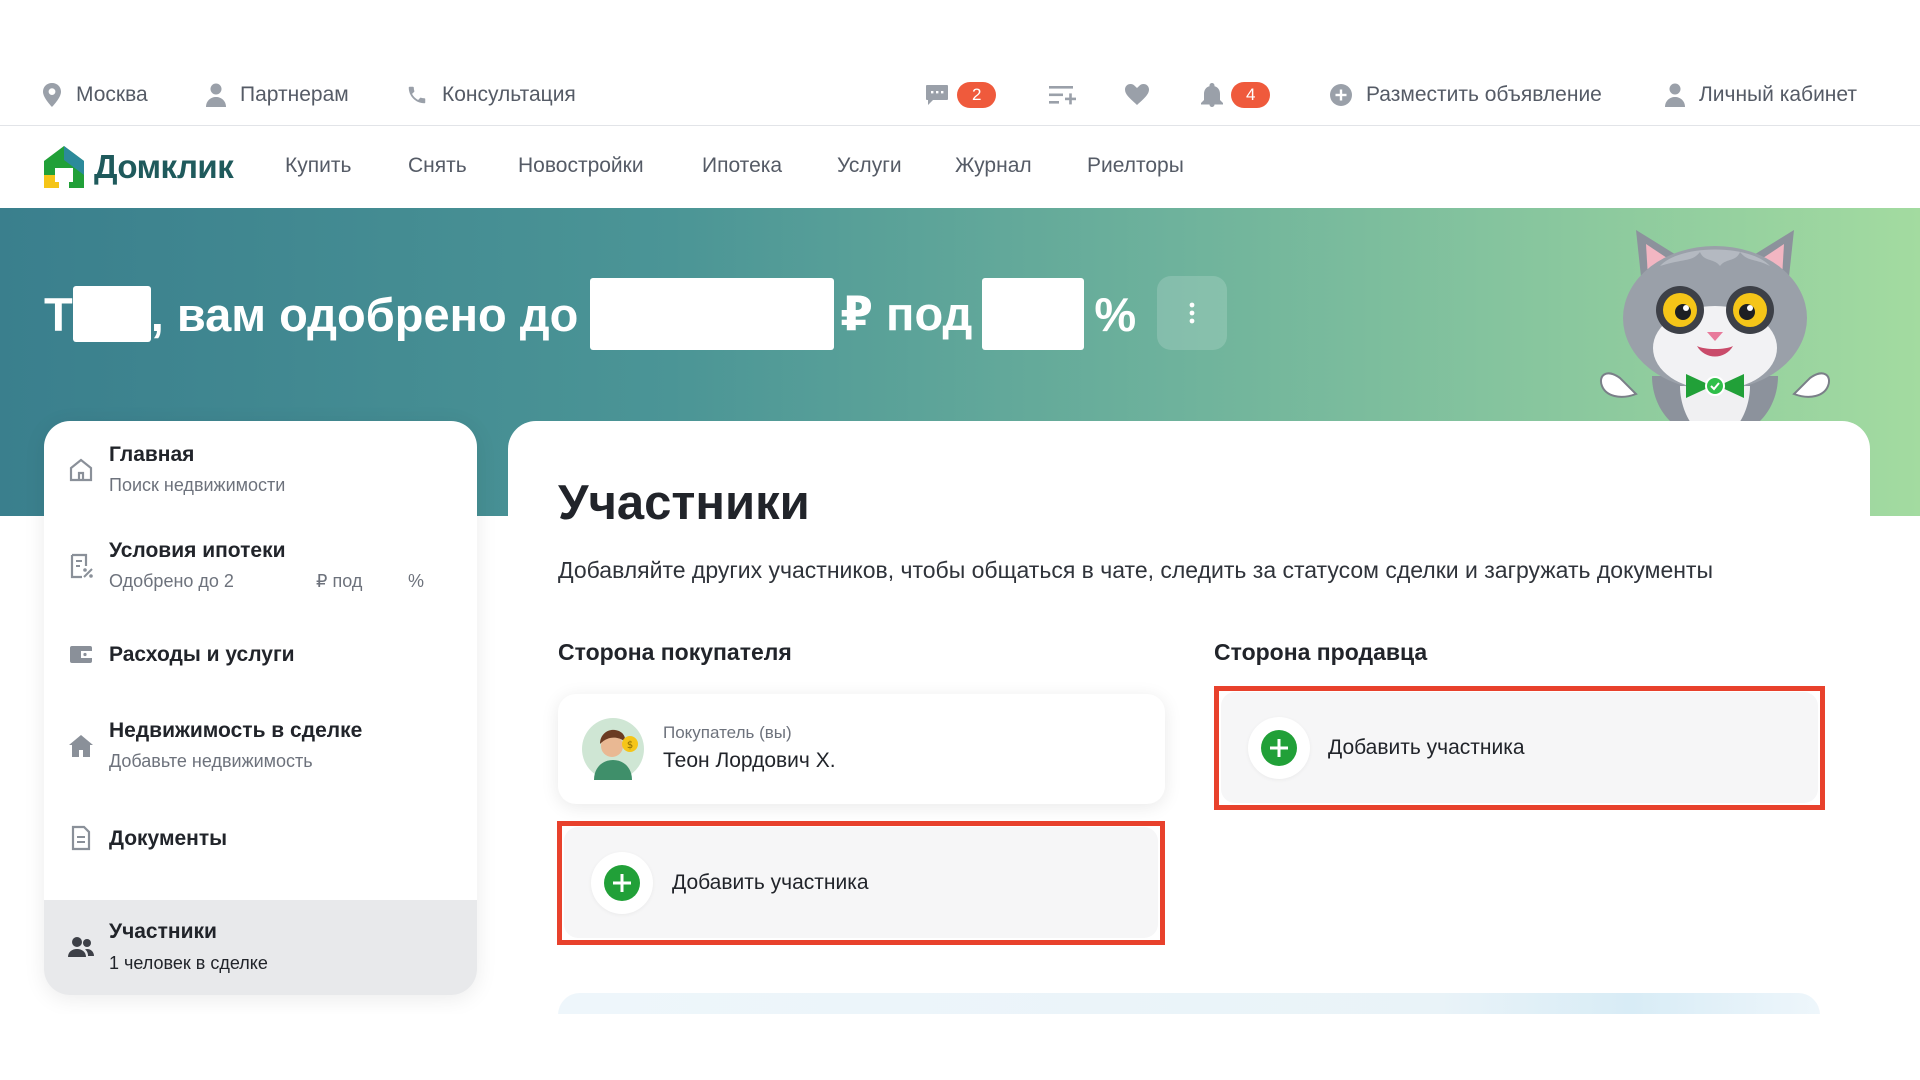 Image resolution: width=1920 pixels, height=1080 pixels. Describe the element at coordinates (188, 963) in the screenshot. I see `sidebar-item-sublabel: 1 человек в сделке` at that location.